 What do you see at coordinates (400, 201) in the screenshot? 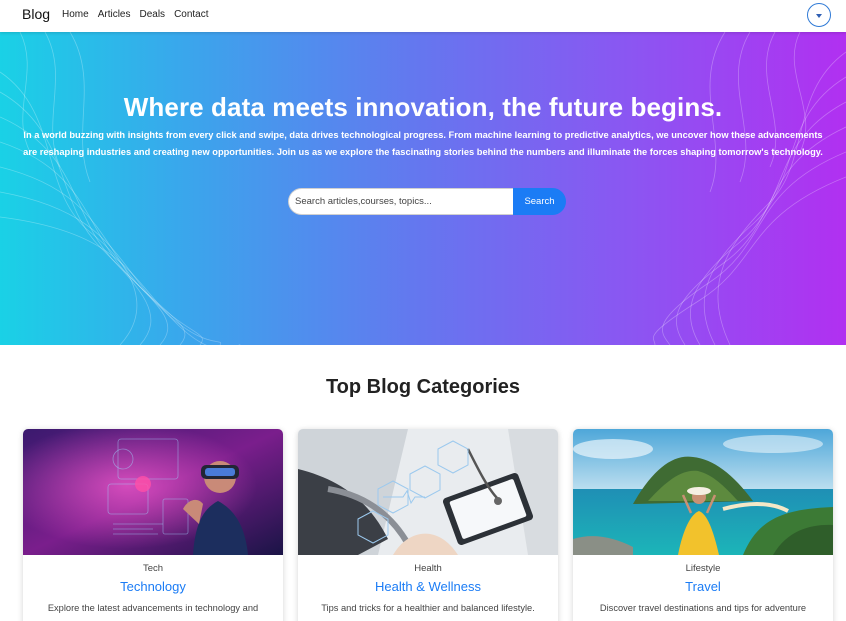
I see `search-input` at bounding box center [400, 201].